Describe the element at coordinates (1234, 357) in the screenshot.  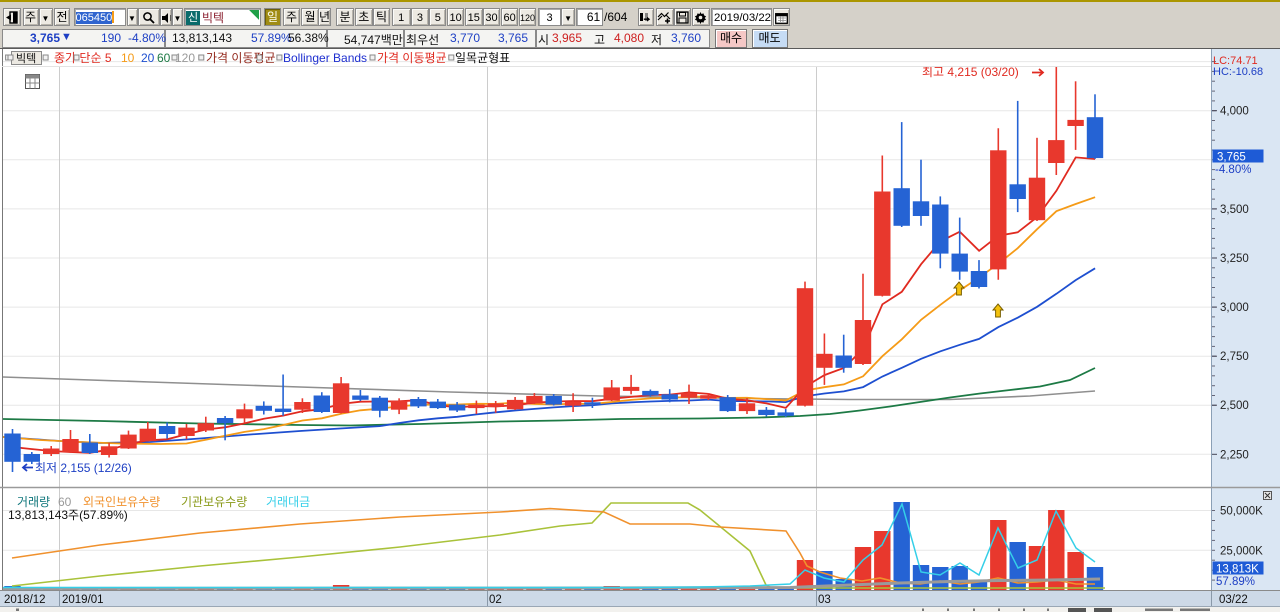
I see `svg-text: 2,750` at that location.